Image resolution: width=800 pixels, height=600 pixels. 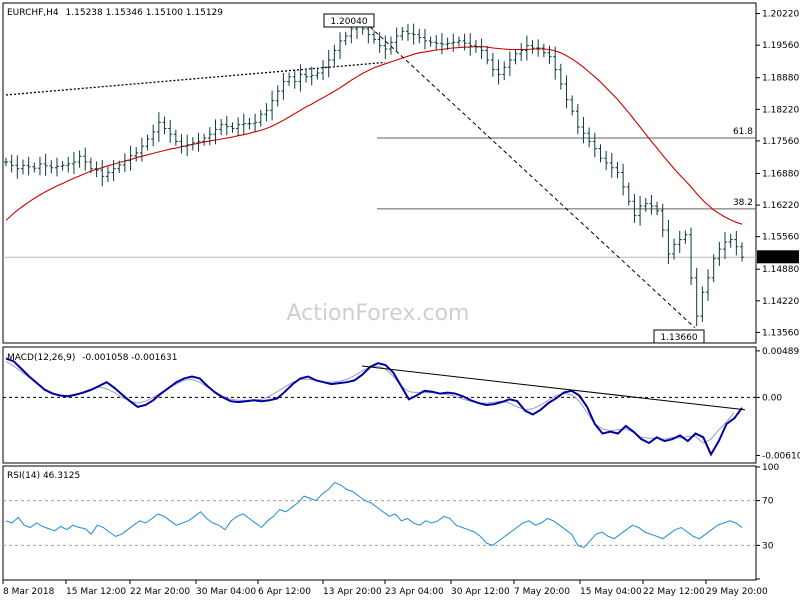 I want to click on time-tick-label: 30 Apr 12:00, so click(x=480, y=592).